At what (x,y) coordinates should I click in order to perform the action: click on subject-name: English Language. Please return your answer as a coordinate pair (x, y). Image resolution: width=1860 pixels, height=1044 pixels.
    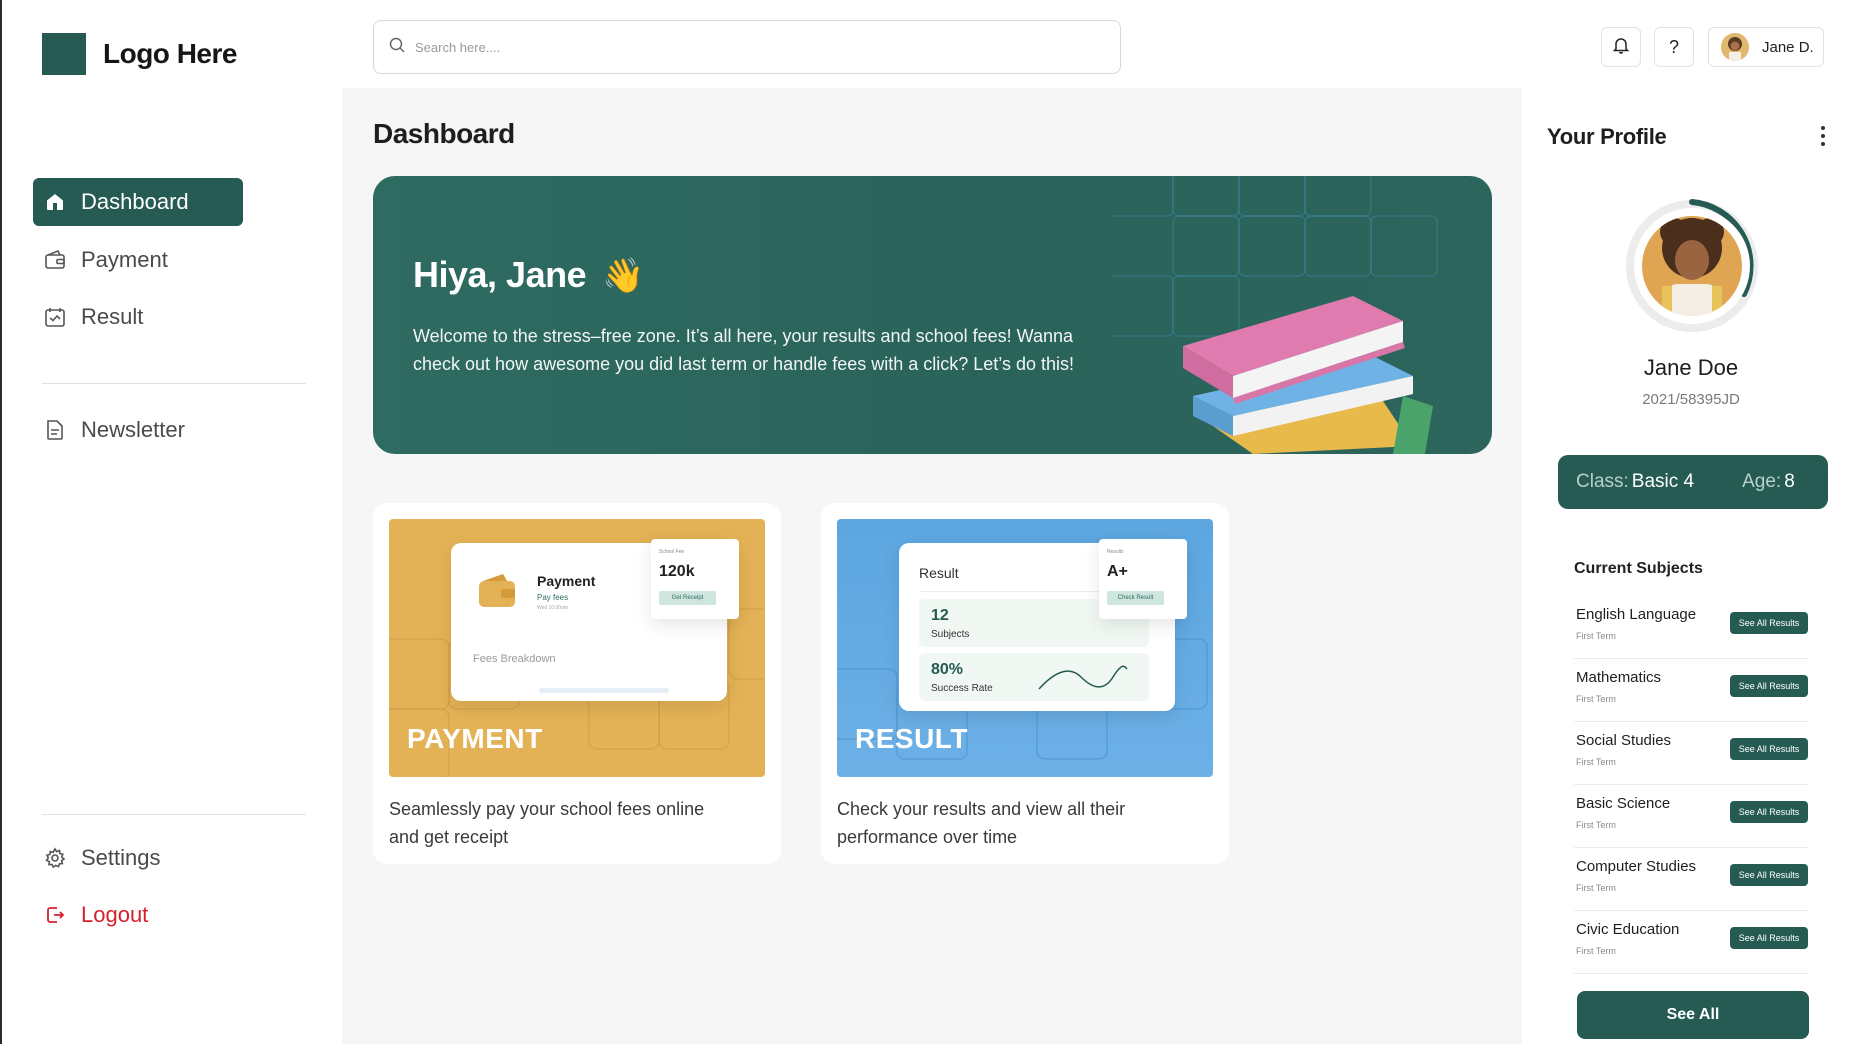
    Looking at the image, I should click on (1636, 614).